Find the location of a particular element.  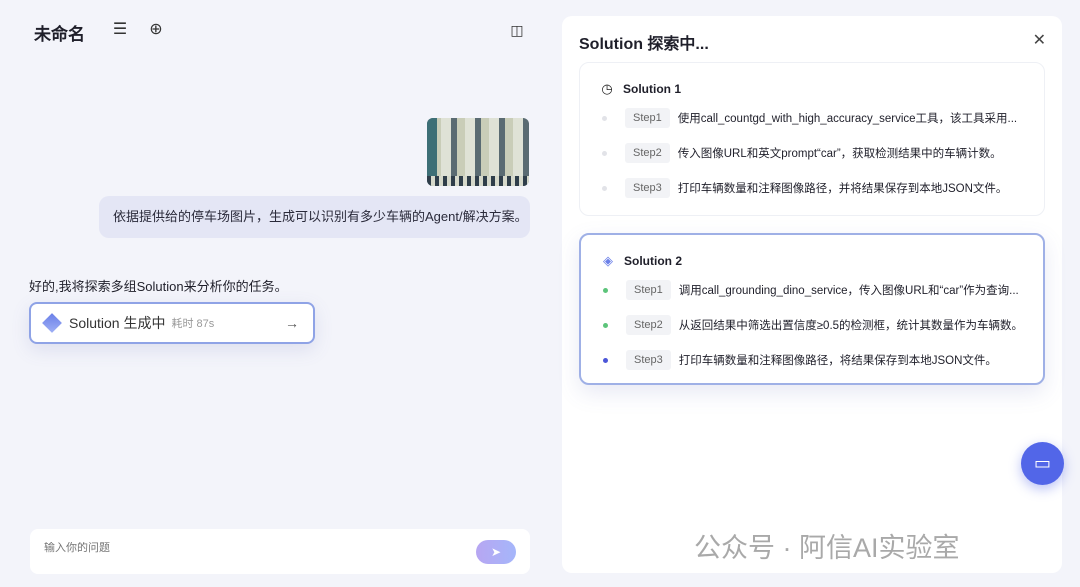

menu-icon: ☰ is located at coordinates (120, 30).